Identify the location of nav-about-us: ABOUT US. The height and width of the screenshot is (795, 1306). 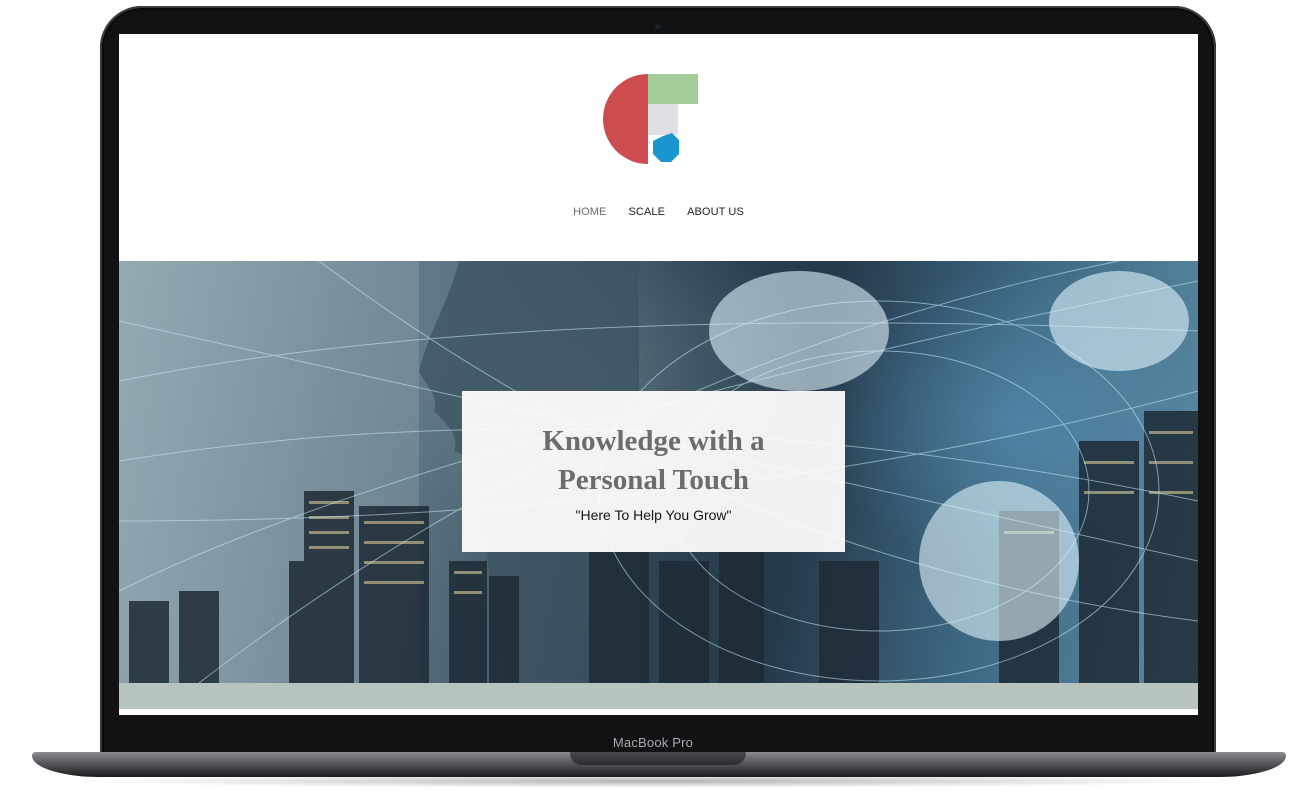
(715, 212).